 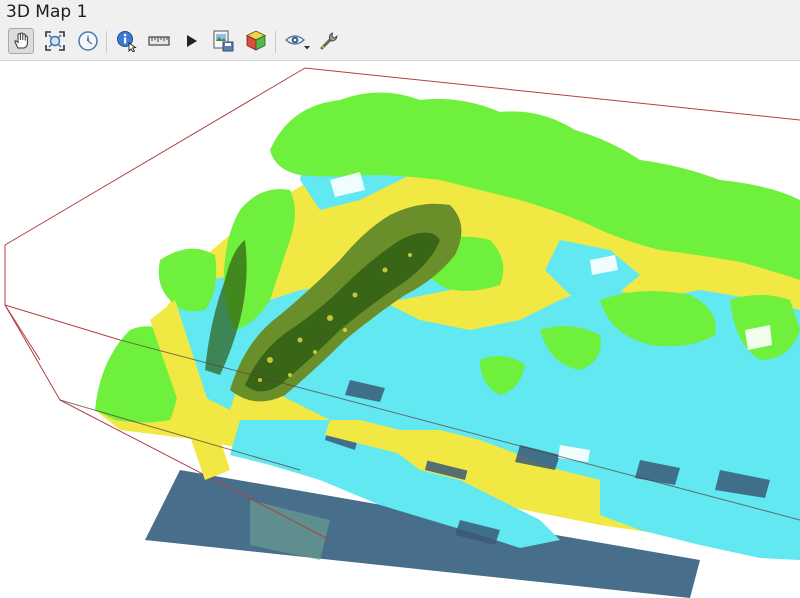 I want to click on eye-dropdown-icon, so click(x=297, y=42).